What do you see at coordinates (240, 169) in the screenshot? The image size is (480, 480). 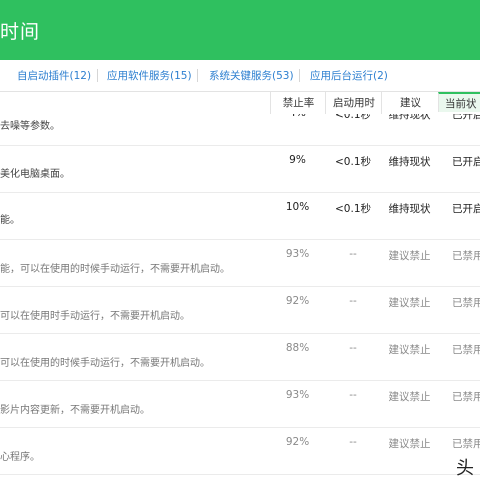 I see `list-item: 美化电脑桌面。 9% <0.1秒 维持现状 已开启` at bounding box center [240, 169].